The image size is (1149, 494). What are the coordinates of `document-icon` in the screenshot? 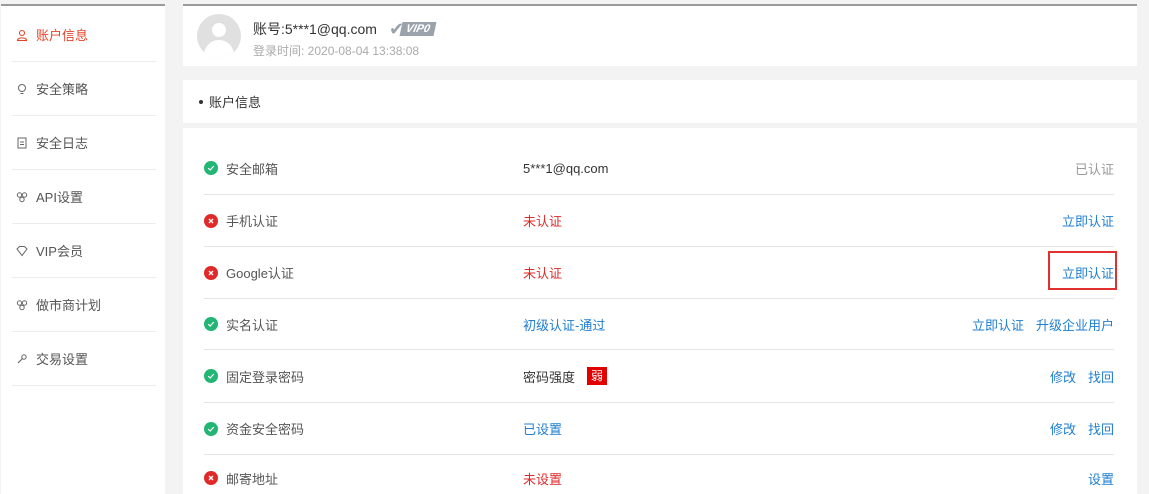 It's located at (22, 143).